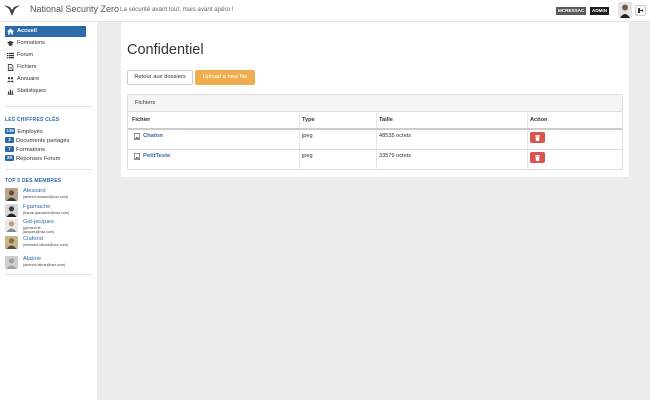 The width and height of the screenshot is (650, 400). I want to click on file-icon, so click(10, 67).